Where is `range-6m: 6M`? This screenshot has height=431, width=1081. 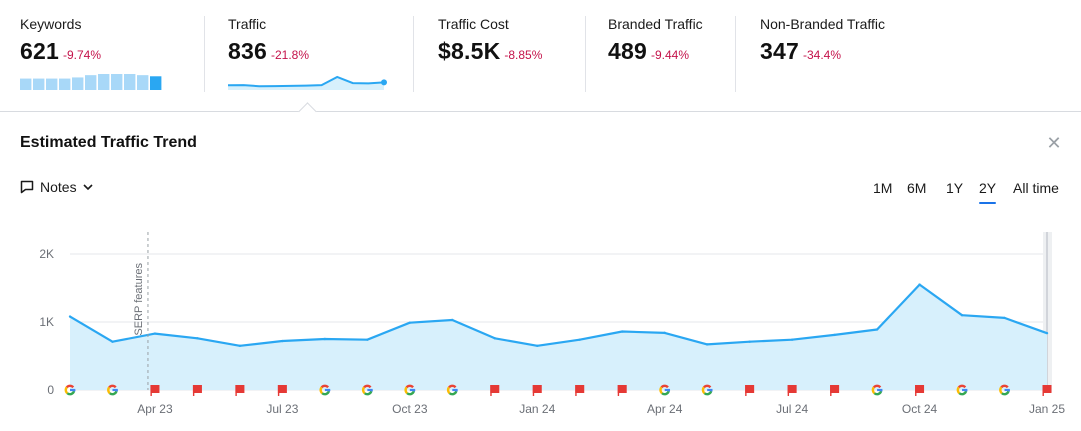
range-6m: 6M is located at coordinates (916, 188).